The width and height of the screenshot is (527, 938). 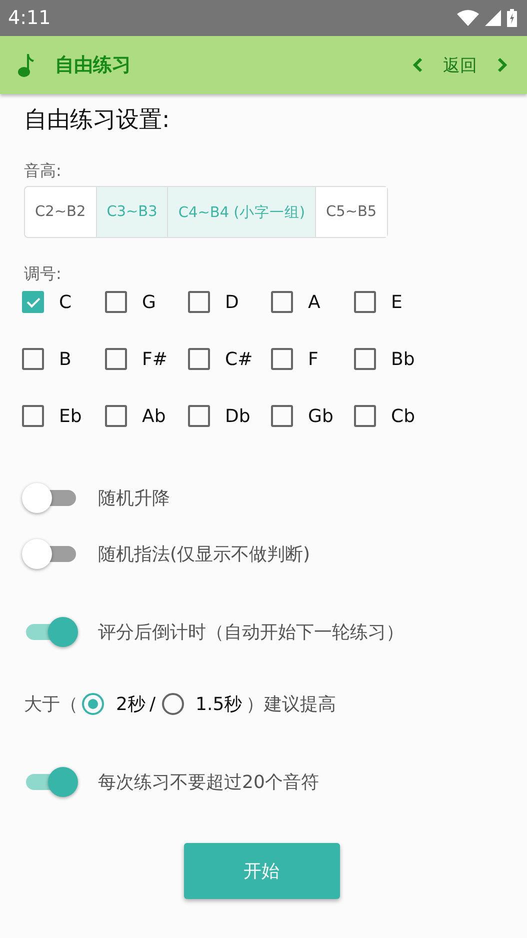 I want to click on key-label: Eb, so click(x=70, y=416).